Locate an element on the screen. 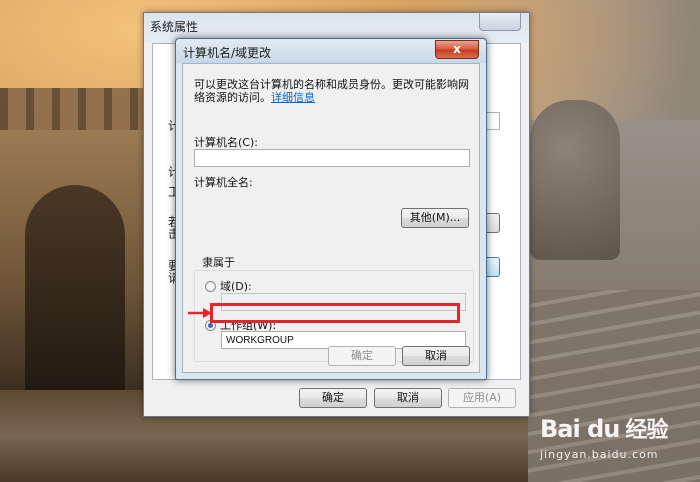  watermark-logo: Bai du 经验 is located at coordinates (604, 428).